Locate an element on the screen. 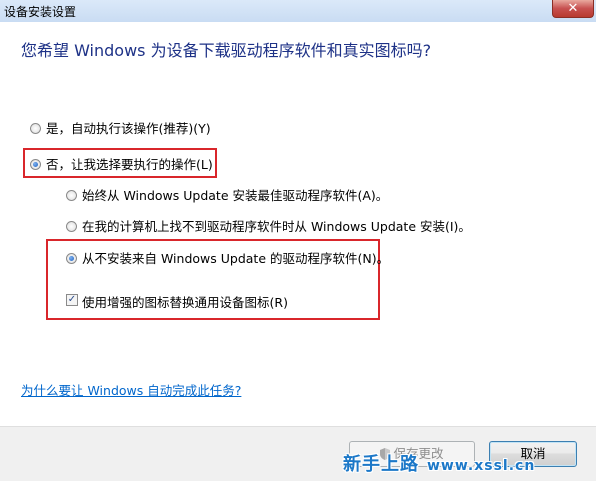 The height and width of the screenshot is (481, 596). radio-never is located at coordinates (71, 258).